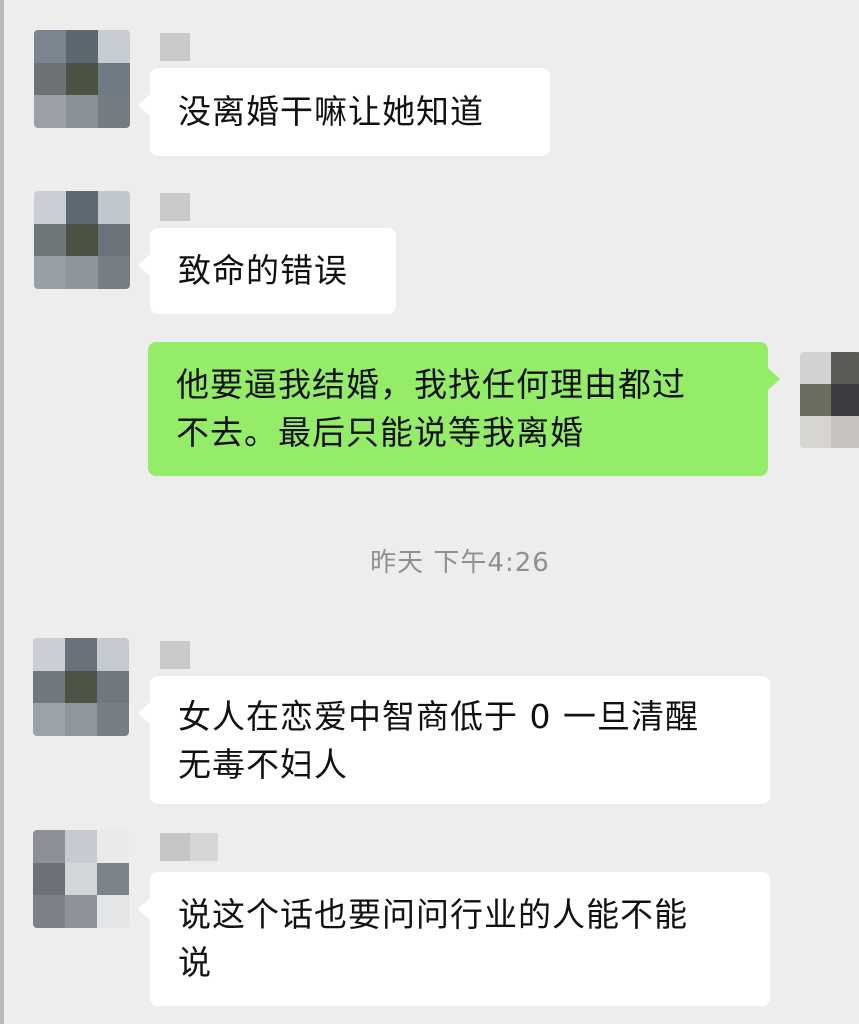 This screenshot has width=859, height=1024. I want to click on message-text-line-2: 说, so click(195, 962).